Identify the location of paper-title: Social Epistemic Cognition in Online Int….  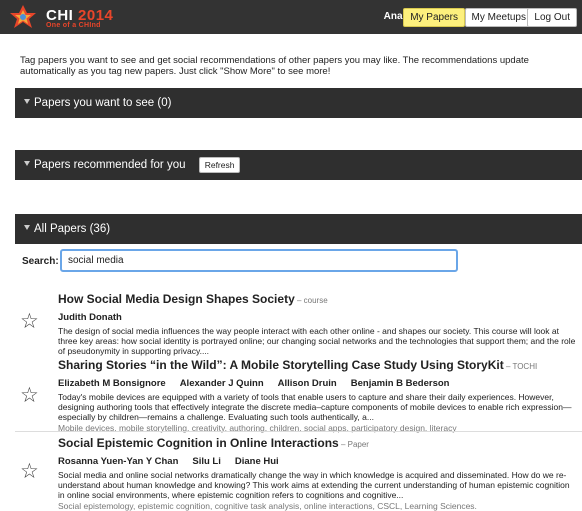
(317, 444).